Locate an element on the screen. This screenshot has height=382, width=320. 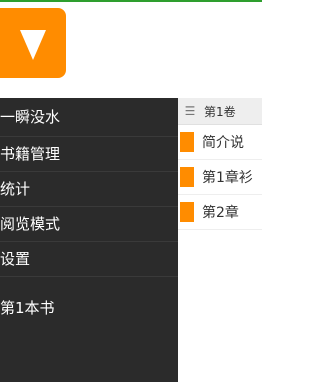
triangle-down-icon is located at coordinates (33, 45).